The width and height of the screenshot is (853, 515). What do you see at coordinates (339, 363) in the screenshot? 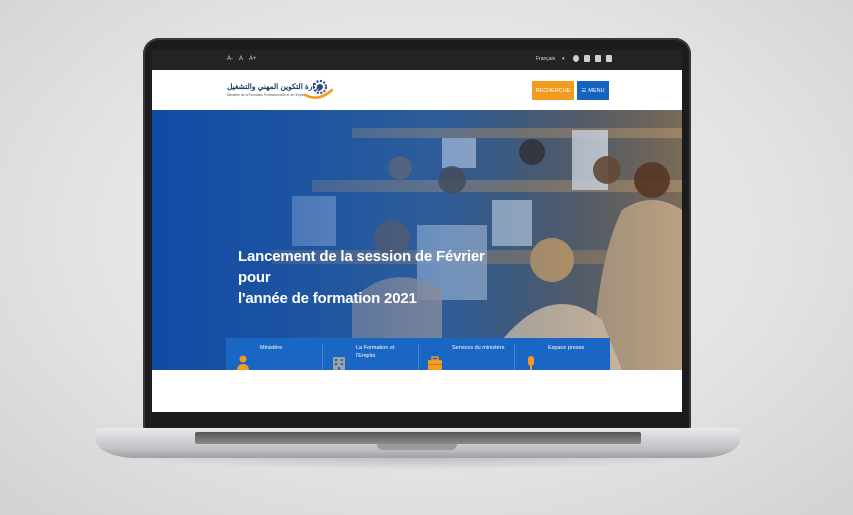
I see `building-icon` at bounding box center [339, 363].